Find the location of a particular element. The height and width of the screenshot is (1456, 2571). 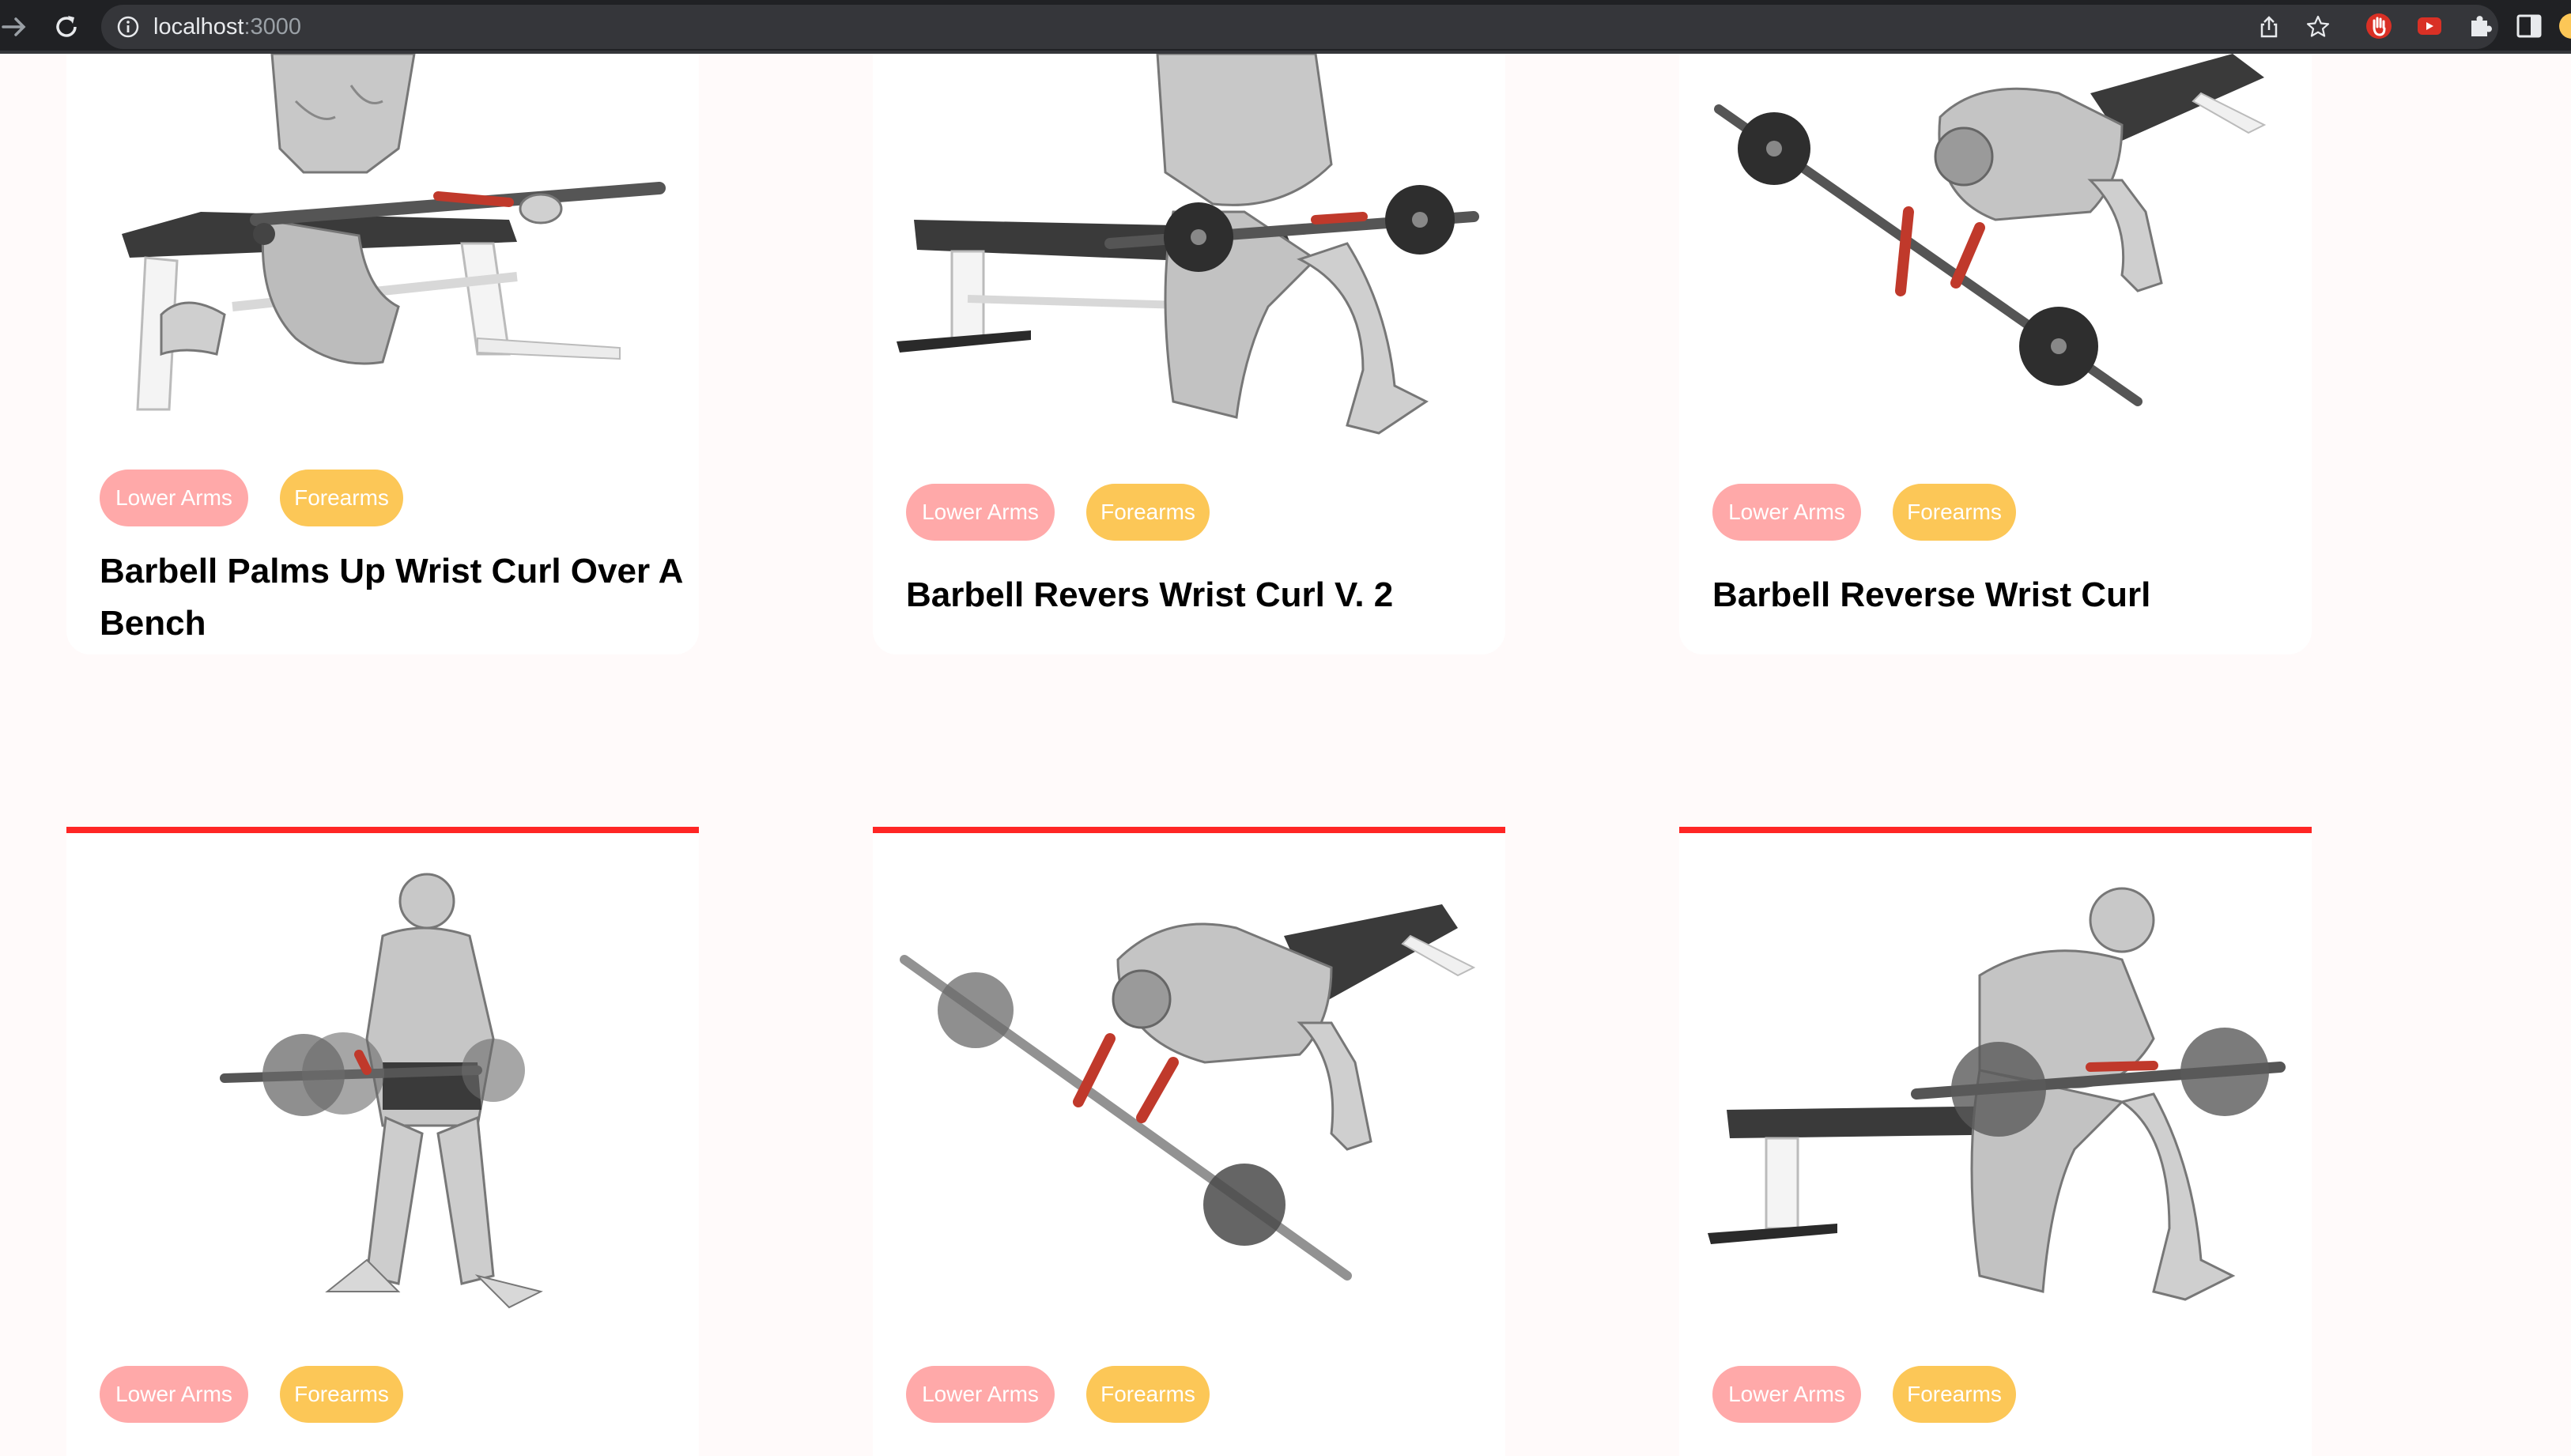

browser-toolbar: localhost:3000 is located at coordinates (1285, 27).